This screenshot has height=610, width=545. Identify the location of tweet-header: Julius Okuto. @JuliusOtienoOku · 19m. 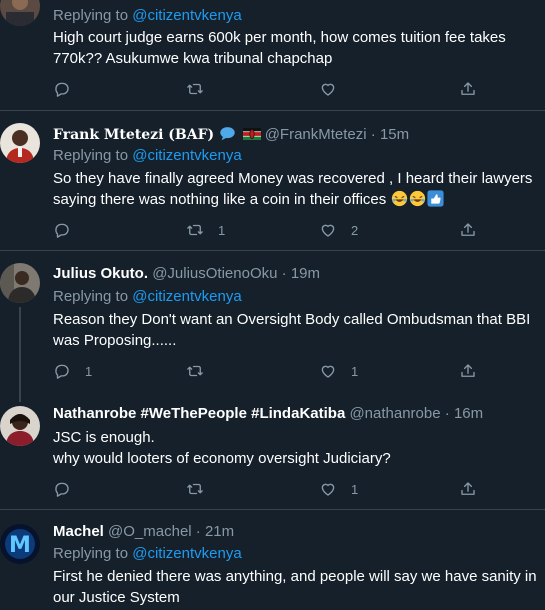
(186, 274).